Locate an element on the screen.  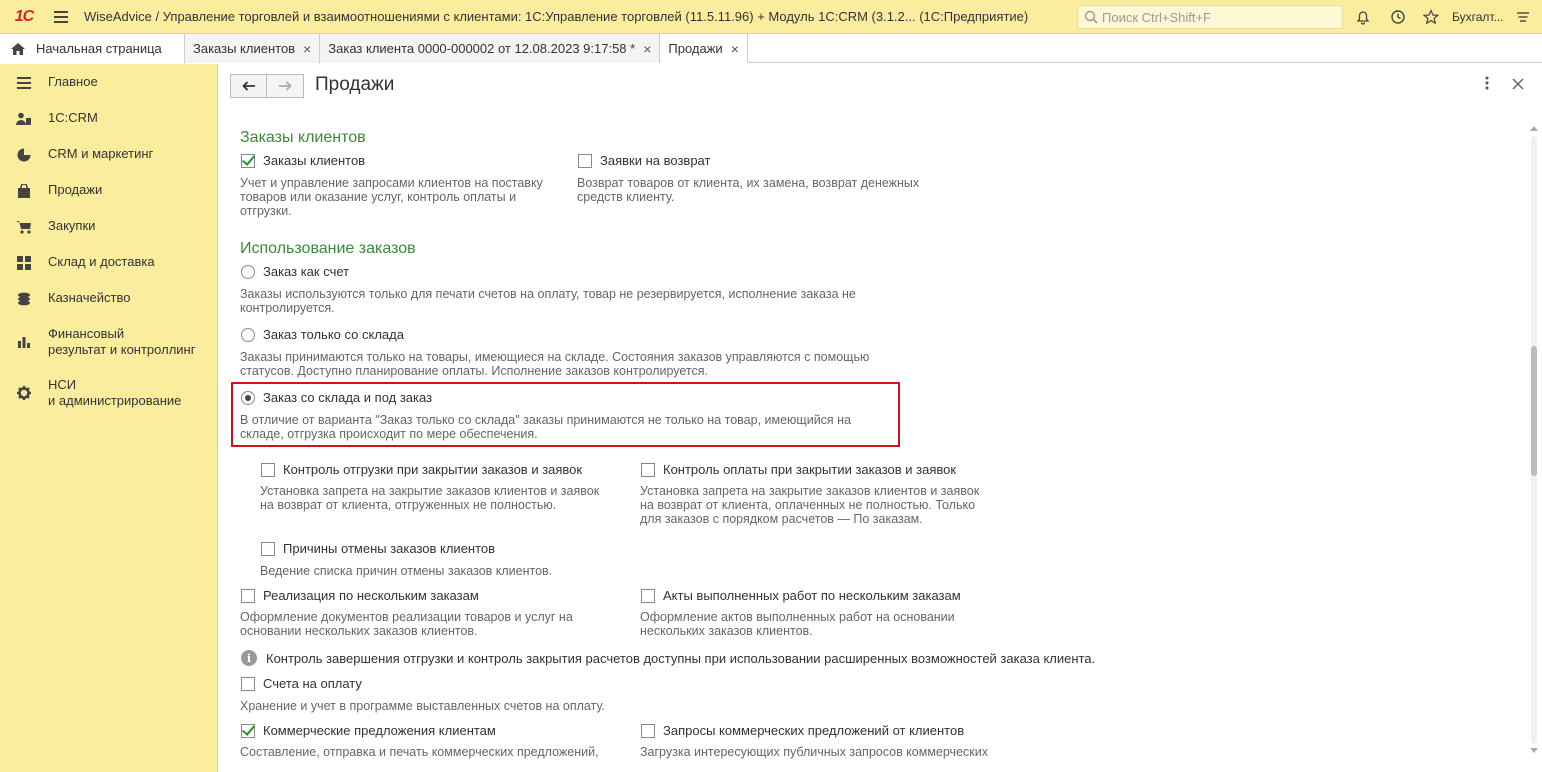
checkbox-sales-multi-orders: Реализация по нескольким заказам is located at coordinates (360, 595).